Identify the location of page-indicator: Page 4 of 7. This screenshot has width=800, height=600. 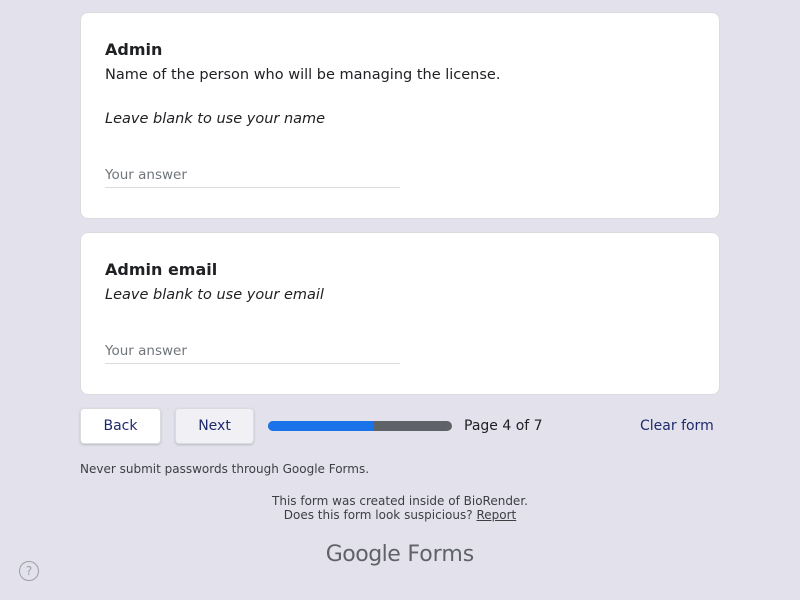
(503, 426).